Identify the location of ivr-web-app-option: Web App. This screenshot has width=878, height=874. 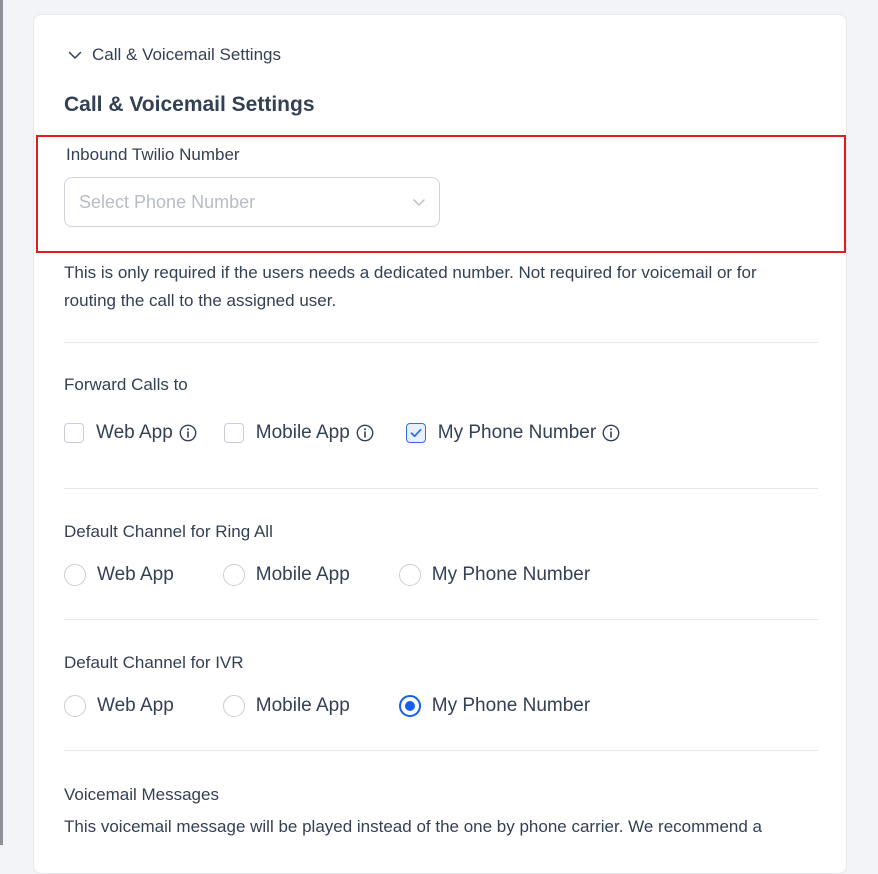
(119, 706).